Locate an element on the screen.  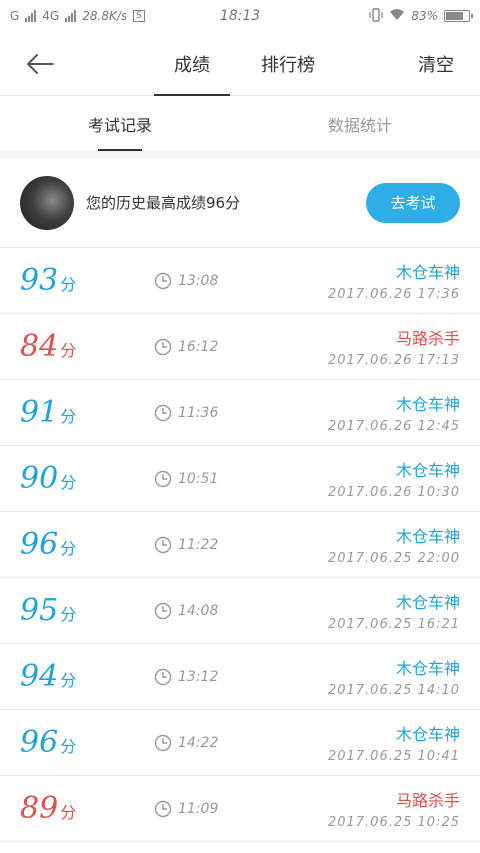
tab-ranking: 排行榜 is located at coordinates (288, 64).